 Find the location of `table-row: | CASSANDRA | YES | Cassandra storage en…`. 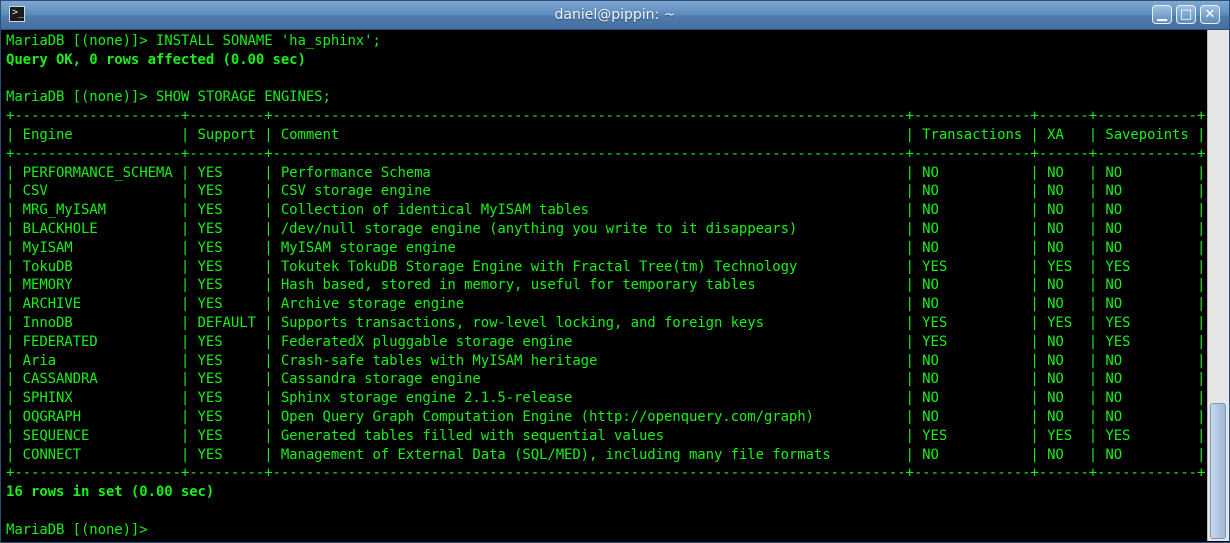

table-row: | CASSANDRA | YES | Cassandra storage en… is located at coordinates (606, 379).